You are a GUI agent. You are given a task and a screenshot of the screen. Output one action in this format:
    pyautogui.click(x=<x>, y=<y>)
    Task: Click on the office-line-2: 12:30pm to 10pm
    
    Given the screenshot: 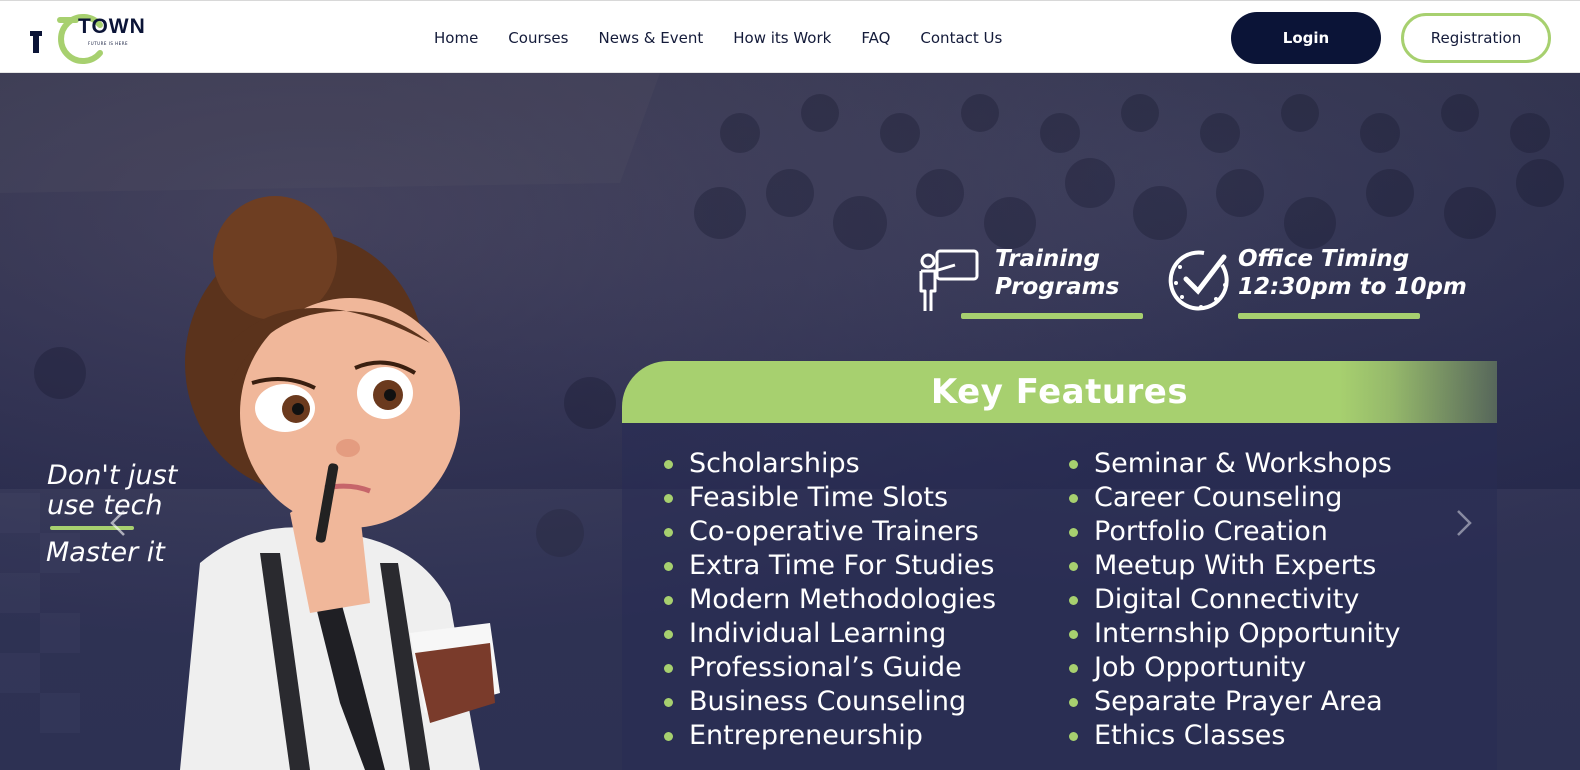 What is the action you would take?
    pyautogui.click(x=1352, y=287)
    